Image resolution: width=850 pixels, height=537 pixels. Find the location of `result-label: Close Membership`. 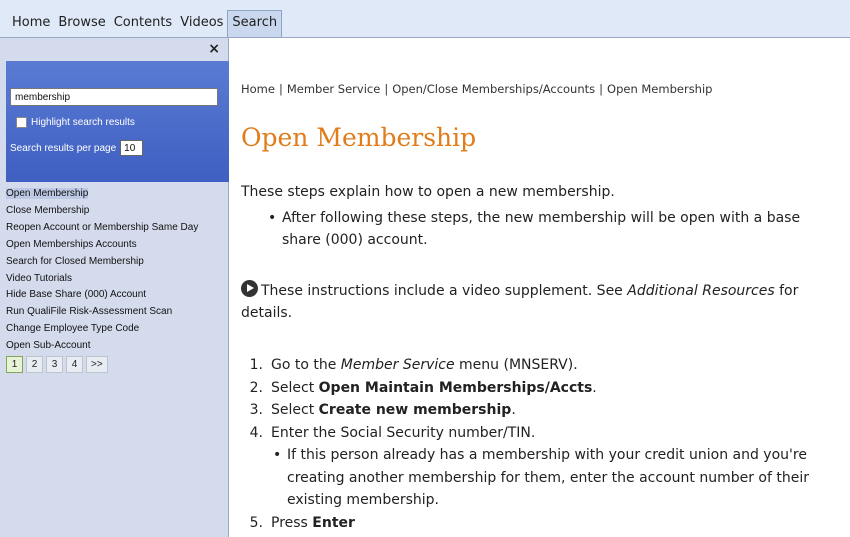

result-label: Close Membership is located at coordinates (48, 210).